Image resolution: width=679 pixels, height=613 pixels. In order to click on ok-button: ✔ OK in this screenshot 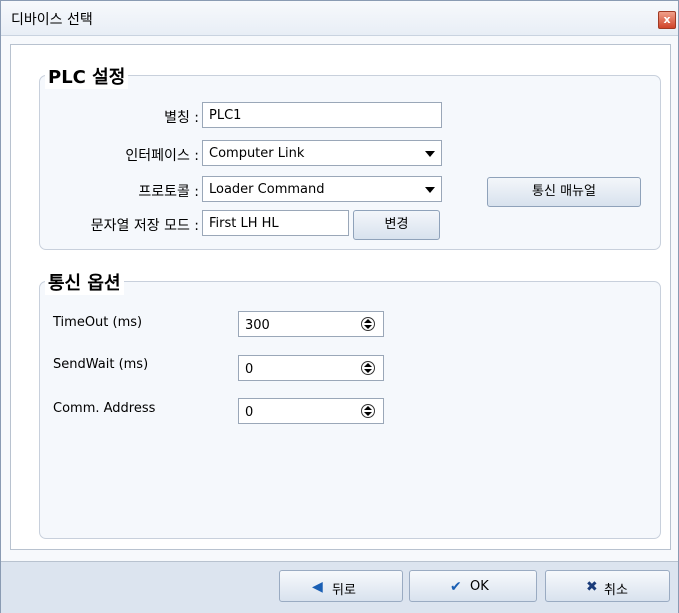, I will do `click(473, 586)`.